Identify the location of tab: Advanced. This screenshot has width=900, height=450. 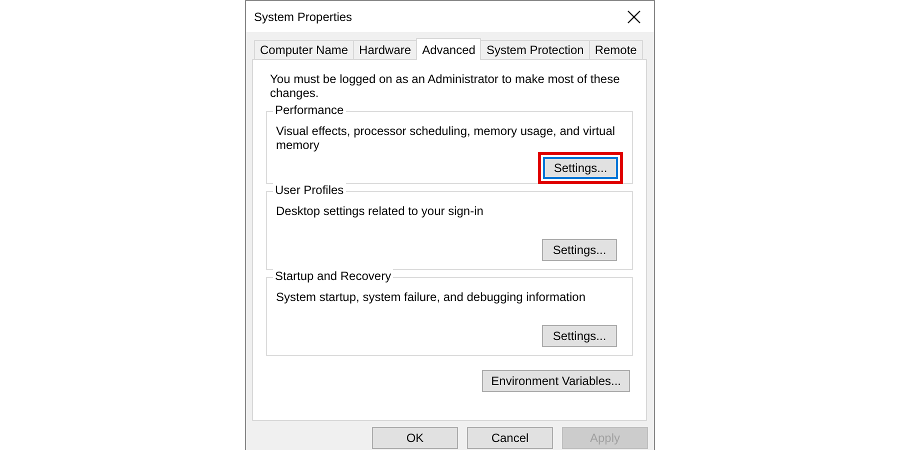
(449, 49).